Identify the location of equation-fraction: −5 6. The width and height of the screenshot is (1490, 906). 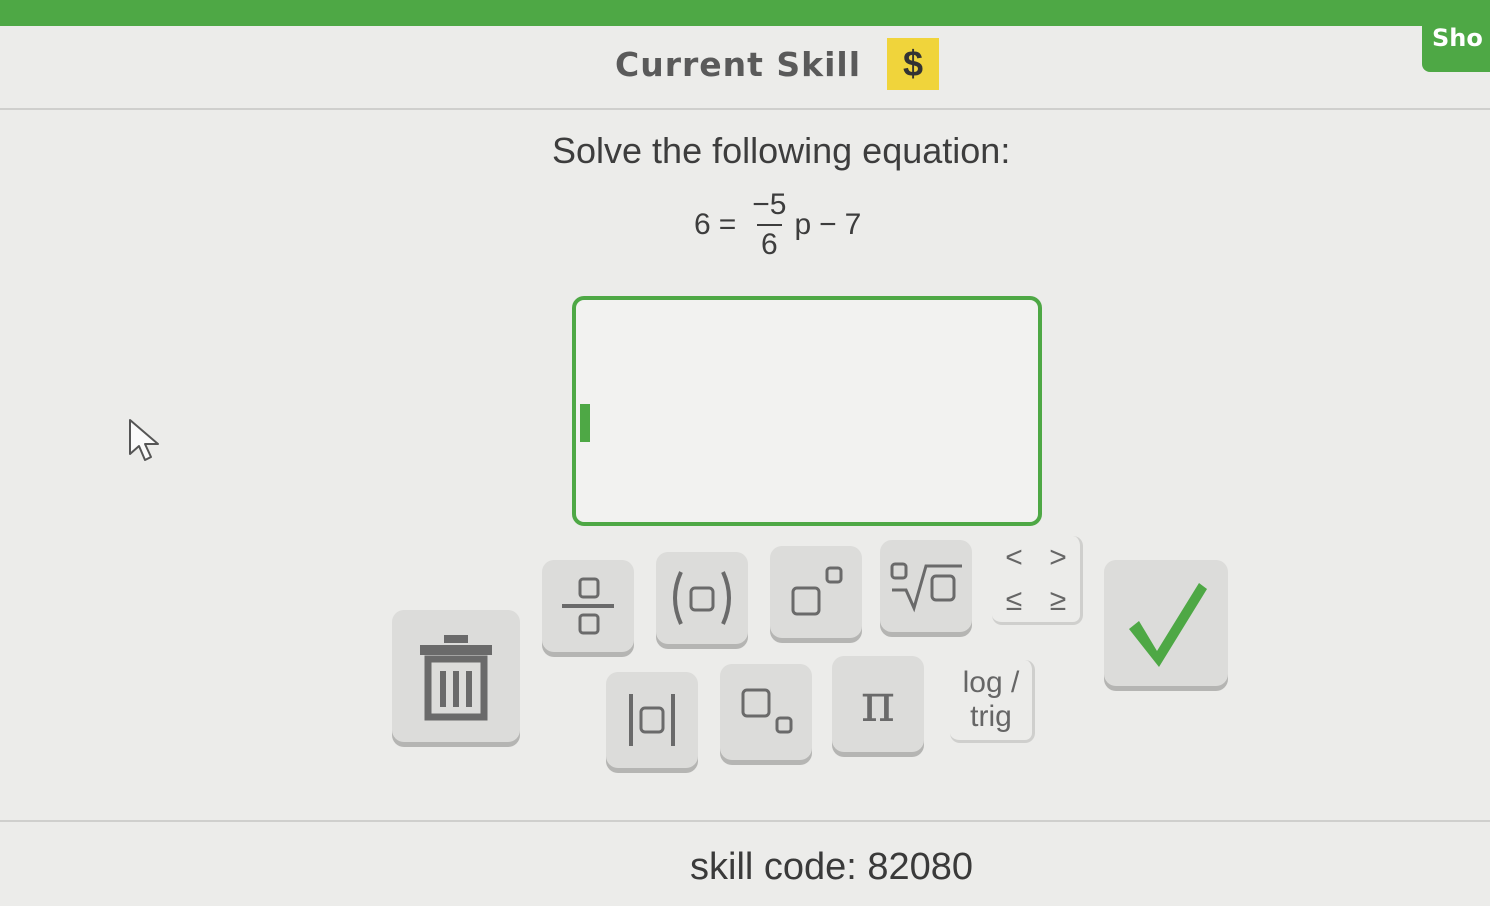
(769, 225).